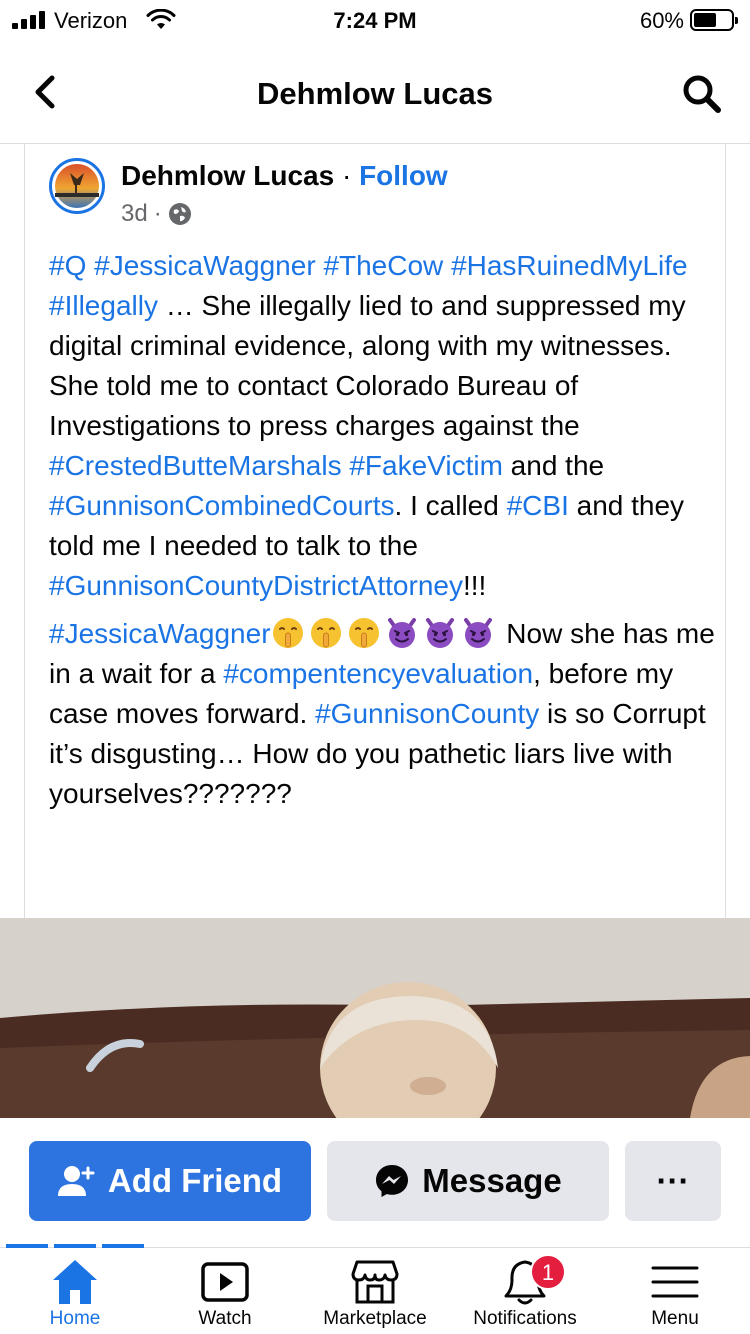 Image resolution: width=750 pixels, height=1334 pixels. Describe the element at coordinates (227, 175) in the screenshot. I see `post-author-name: Dehmlow Lucas` at that location.